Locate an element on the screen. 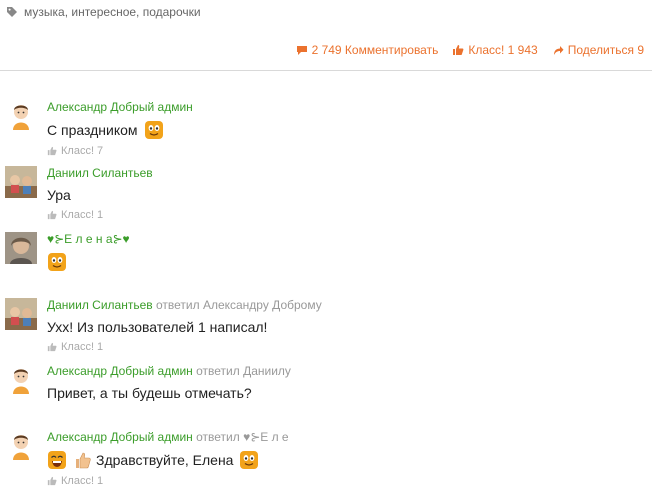 The width and height of the screenshot is (652, 488). comment-text-content: С праздником is located at coordinates (92, 130).